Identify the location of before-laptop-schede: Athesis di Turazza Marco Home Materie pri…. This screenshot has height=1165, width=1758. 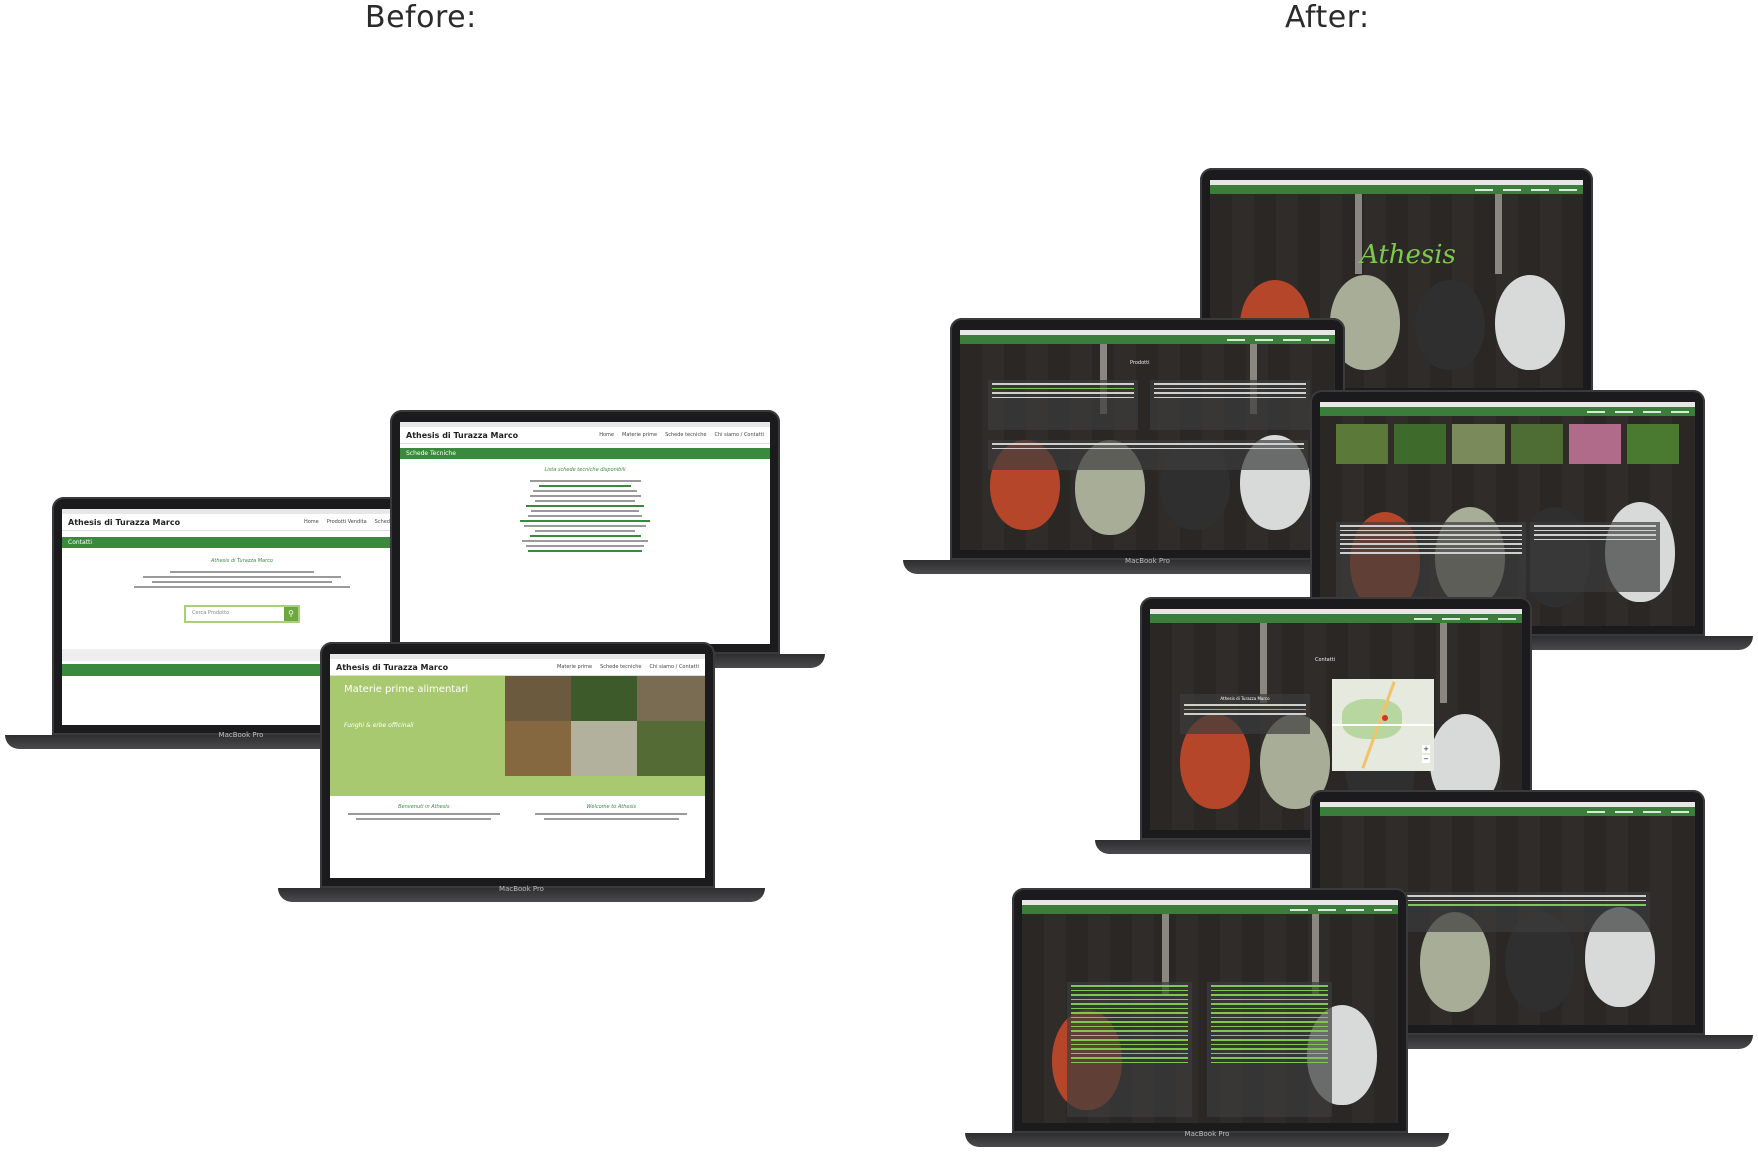
(585, 532).